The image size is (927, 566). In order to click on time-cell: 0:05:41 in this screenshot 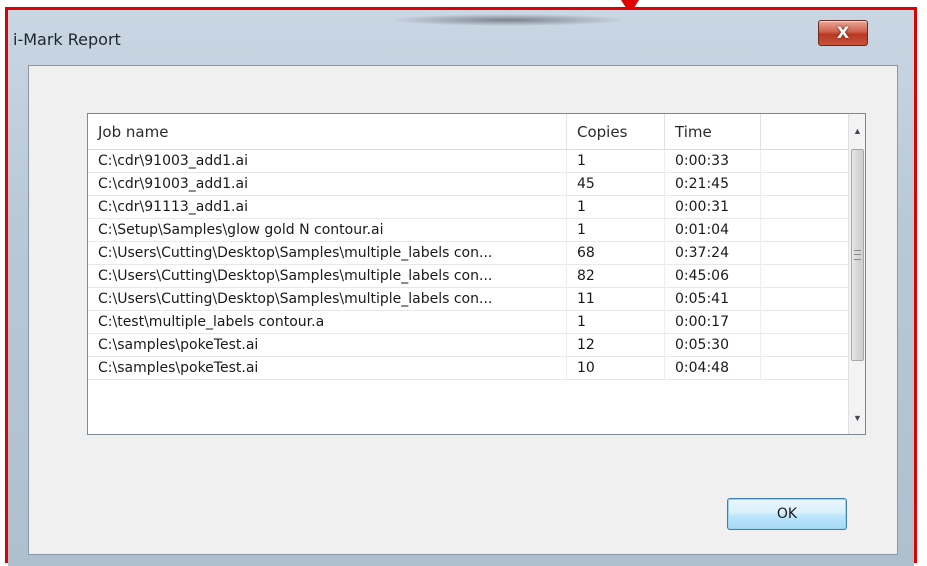, I will do `click(713, 299)`.